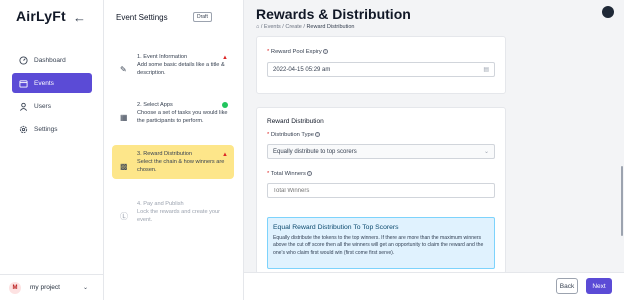 Image resolution: width=624 pixels, height=300 pixels. I want to click on step-title: 4. Pay and Publish, so click(160, 204).